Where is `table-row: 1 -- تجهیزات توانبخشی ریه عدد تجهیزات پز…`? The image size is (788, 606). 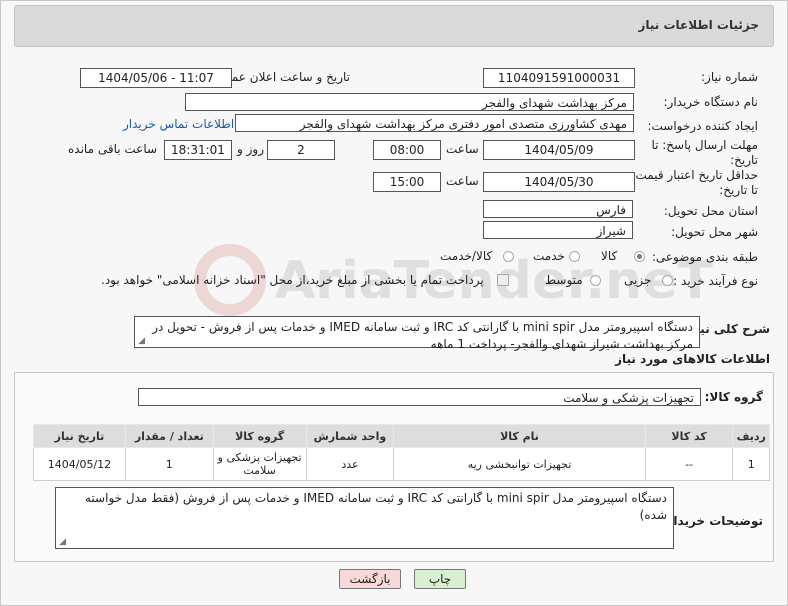
table-row: 1 -- تجهیزات توانبخشی ریه عدد تجهیزات پز… is located at coordinates (401, 464).